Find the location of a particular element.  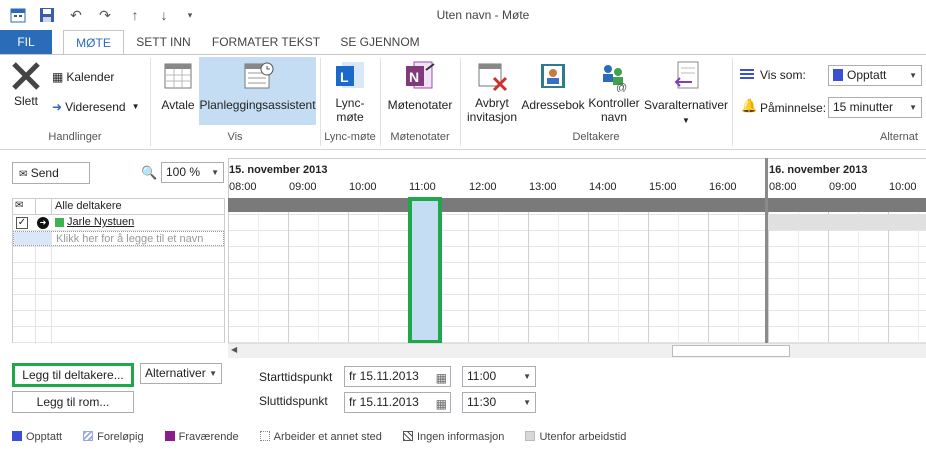

appointment-label: Avtale is located at coordinates (178, 105).